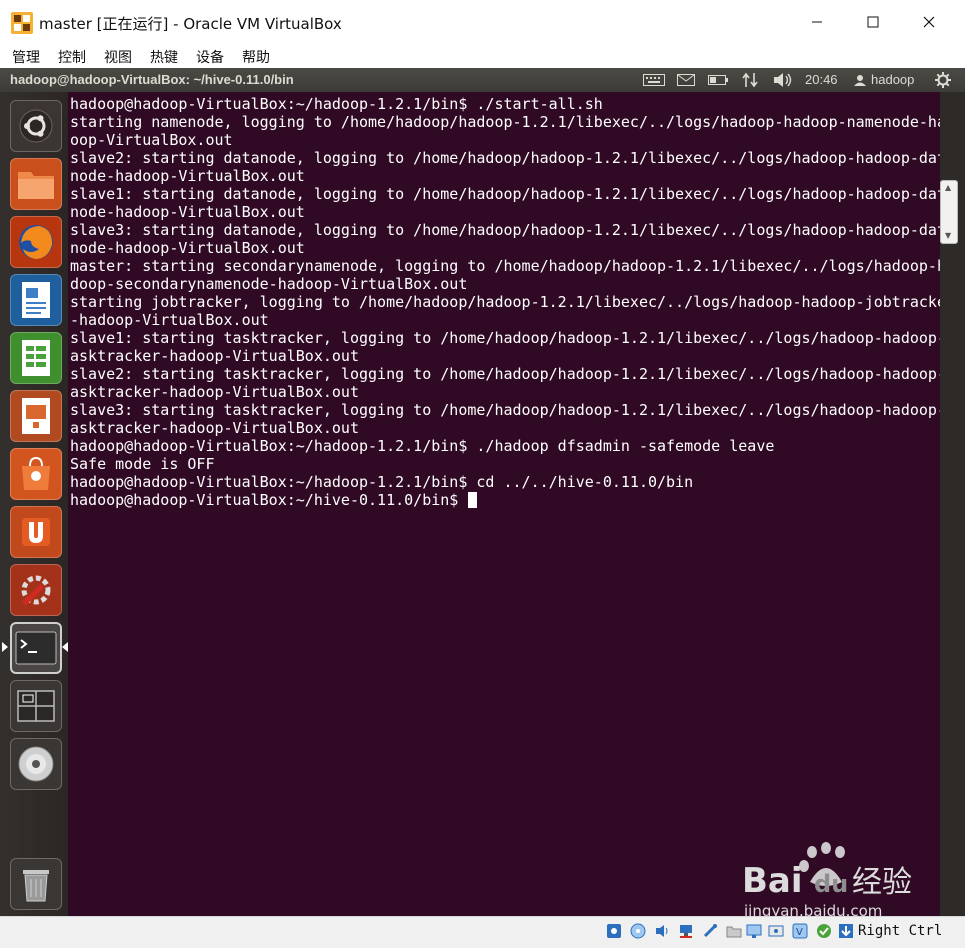 The height and width of the screenshot is (948, 965). Describe the element at coordinates (718, 80) in the screenshot. I see `battery-indicator` at that location.